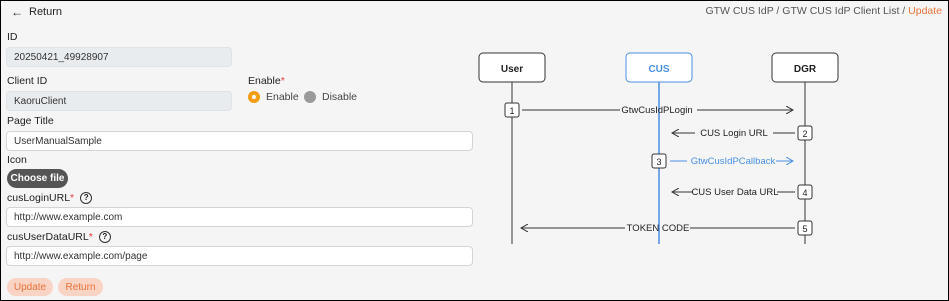  I want to click on return-link-label: Return, so click(46, 12).